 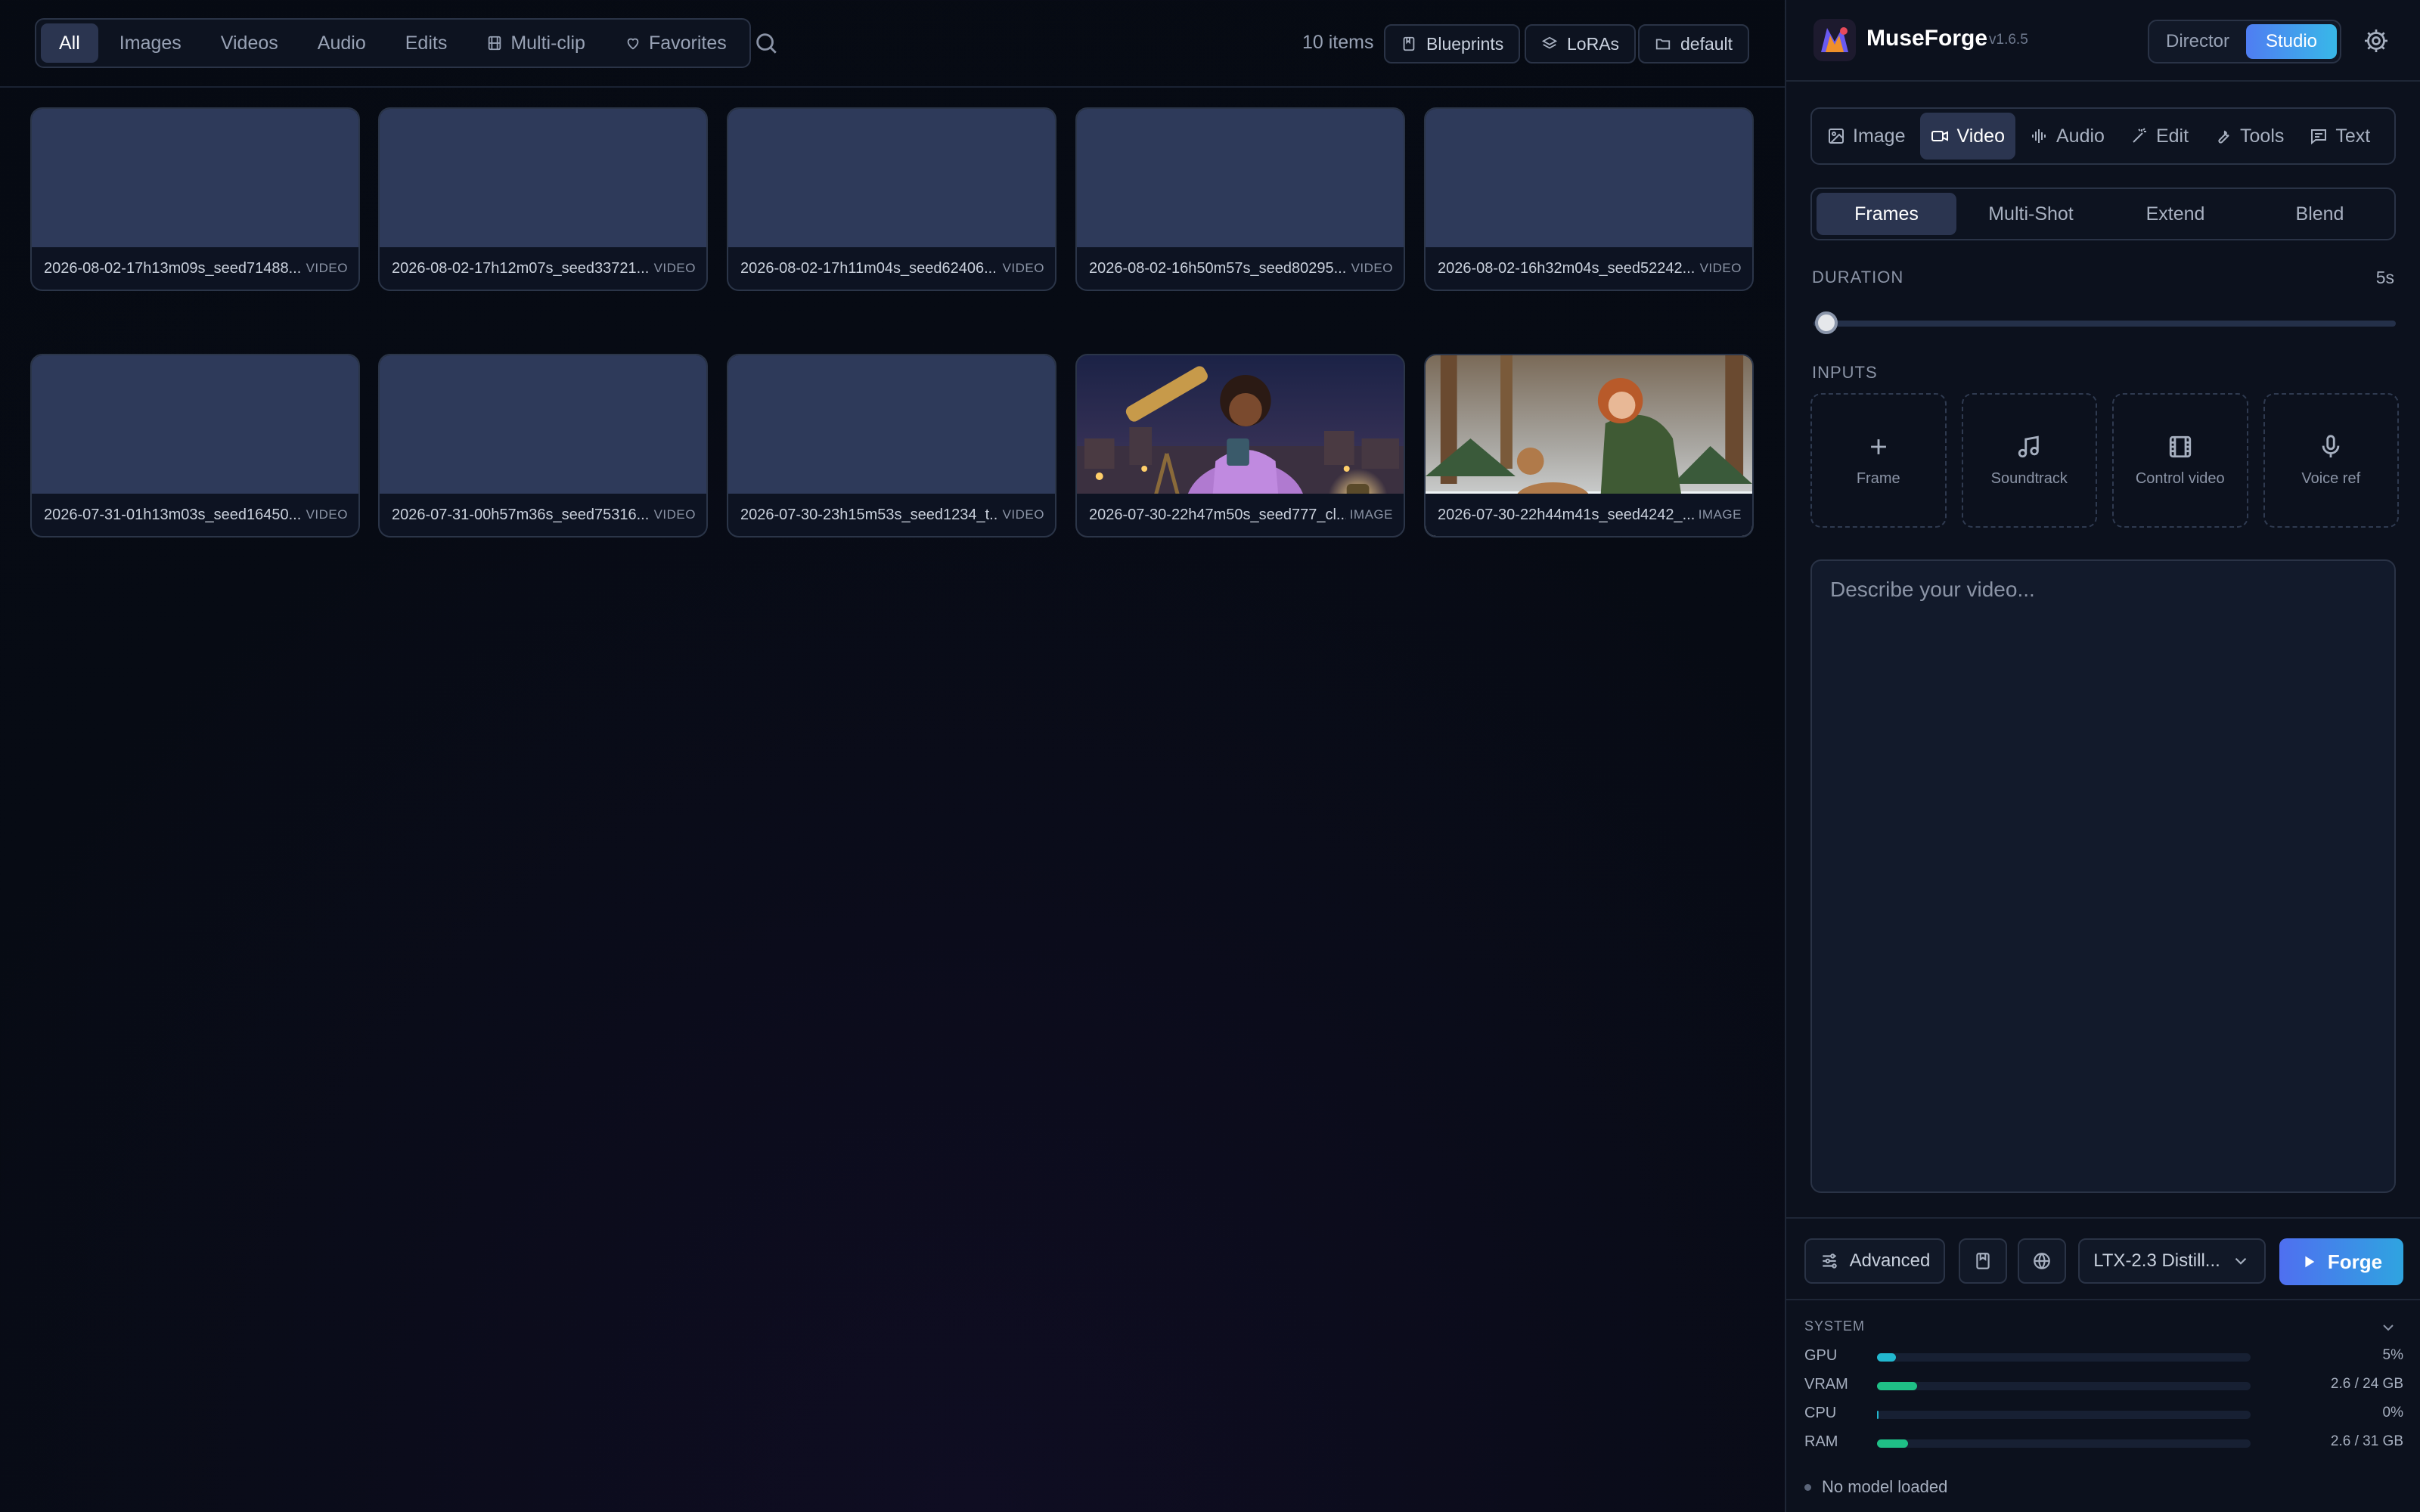 What do you see at coordinates (195, 446) in the screenshot?
I see `gallery-card: 2026-07-31-01h13m03s_seed16450... VIDEO` at bounding box center [195, 446].